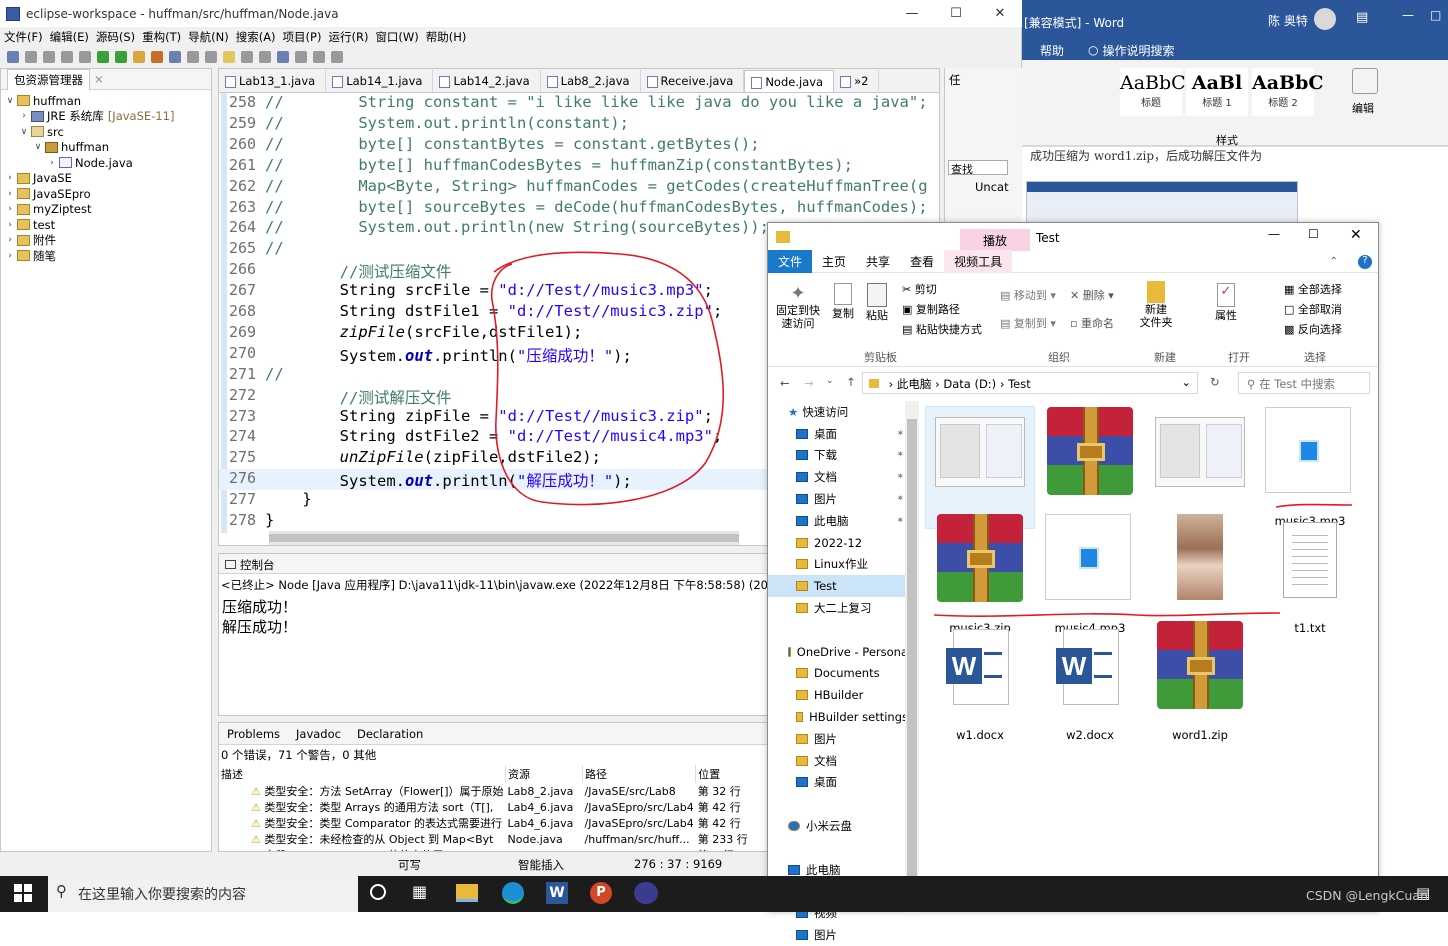 This screenshot has width=1448, height=946. What do you see at coordinates (513, 893) in the screenshot?
I see `edge-icon` at bounding box center [513, 893].